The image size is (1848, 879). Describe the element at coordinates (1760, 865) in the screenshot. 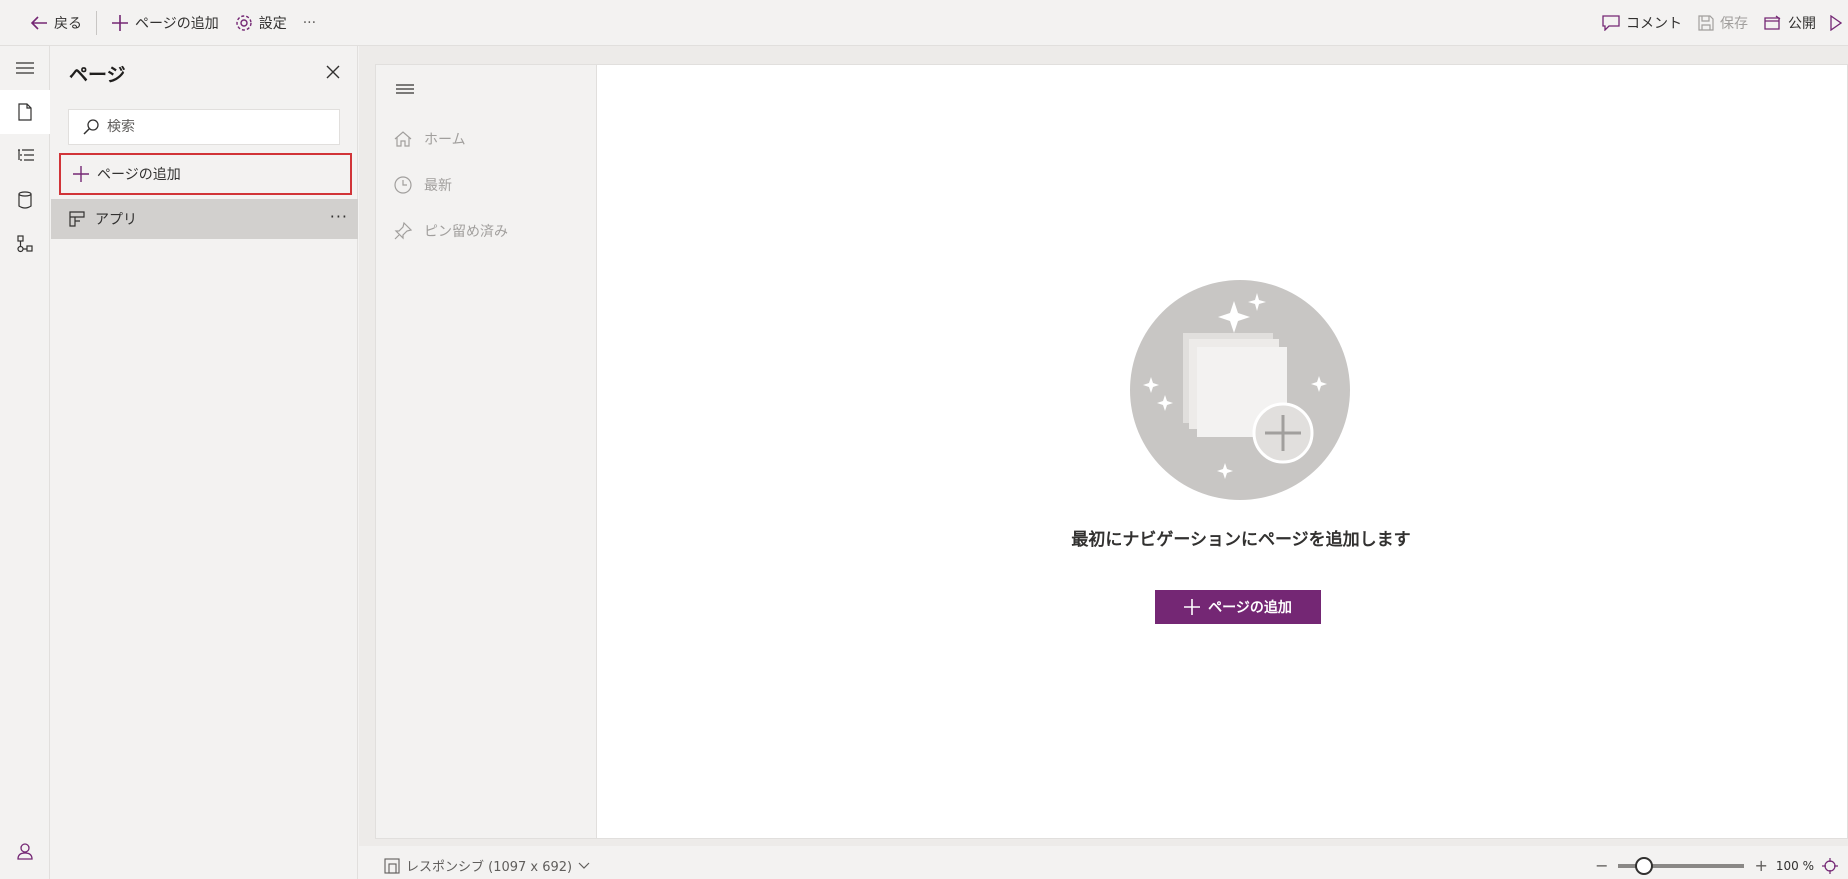

I see `zoom-in-button: +` at that location.